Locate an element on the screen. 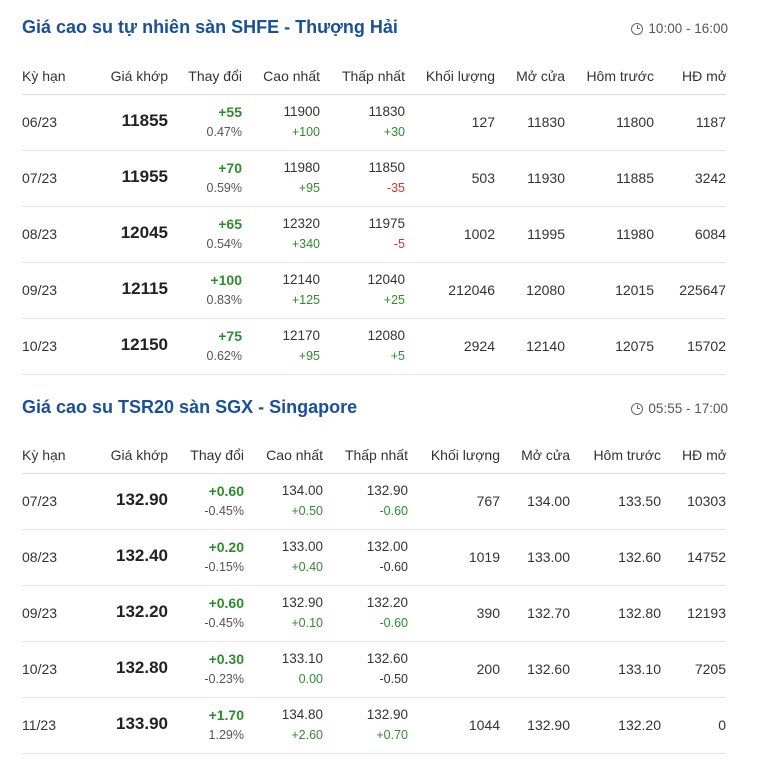 The image size is (760, 782). prev-close-cell: 11800 is located at coordinates (635, 122).